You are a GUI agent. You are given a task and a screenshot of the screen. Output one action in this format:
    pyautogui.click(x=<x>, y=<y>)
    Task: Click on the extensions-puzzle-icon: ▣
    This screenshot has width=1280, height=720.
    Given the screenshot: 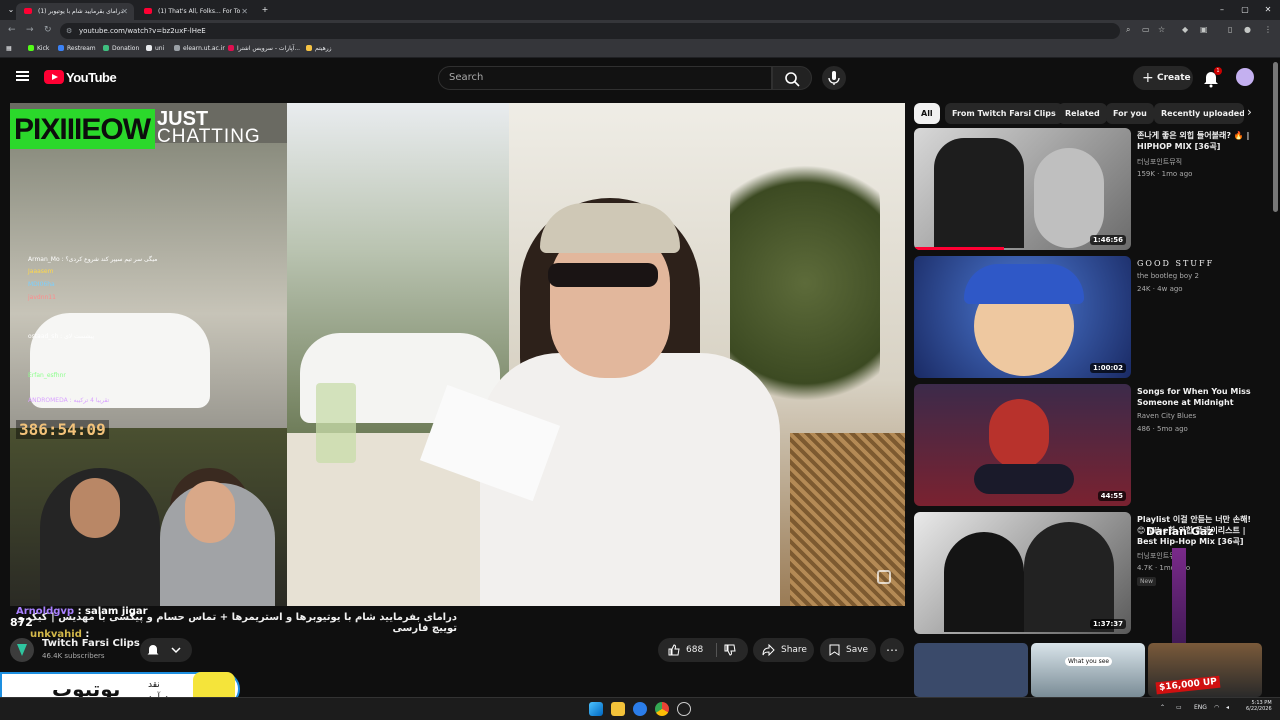 What is the action you would take?
    pyautogui.click(x=1204, y=29)
    